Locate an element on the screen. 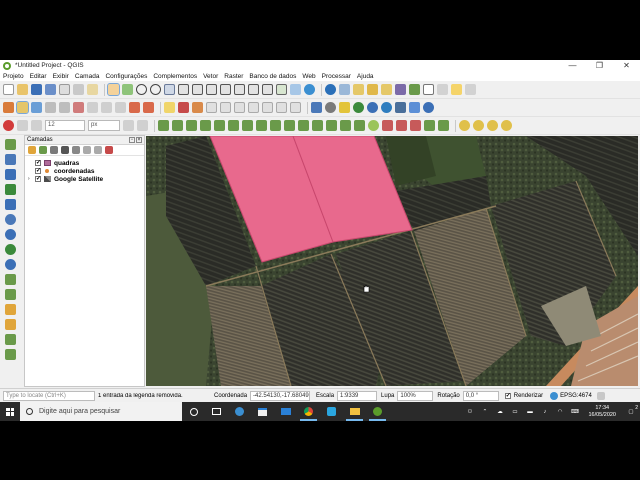 The width and height of the screenshot is (640, 480). show-hidden-icon: ⌃ is located at coordinates (484, 411).